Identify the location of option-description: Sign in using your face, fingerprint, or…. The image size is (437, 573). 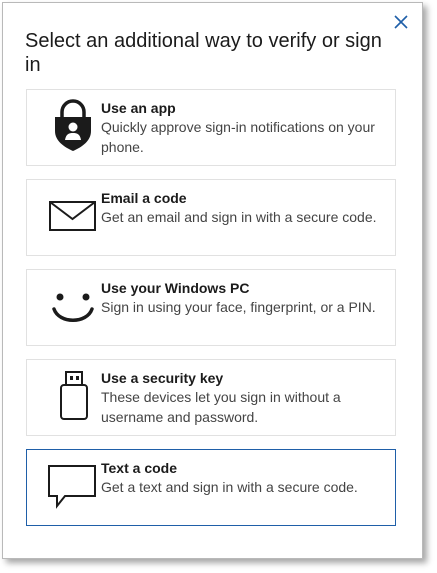
(238, 307).